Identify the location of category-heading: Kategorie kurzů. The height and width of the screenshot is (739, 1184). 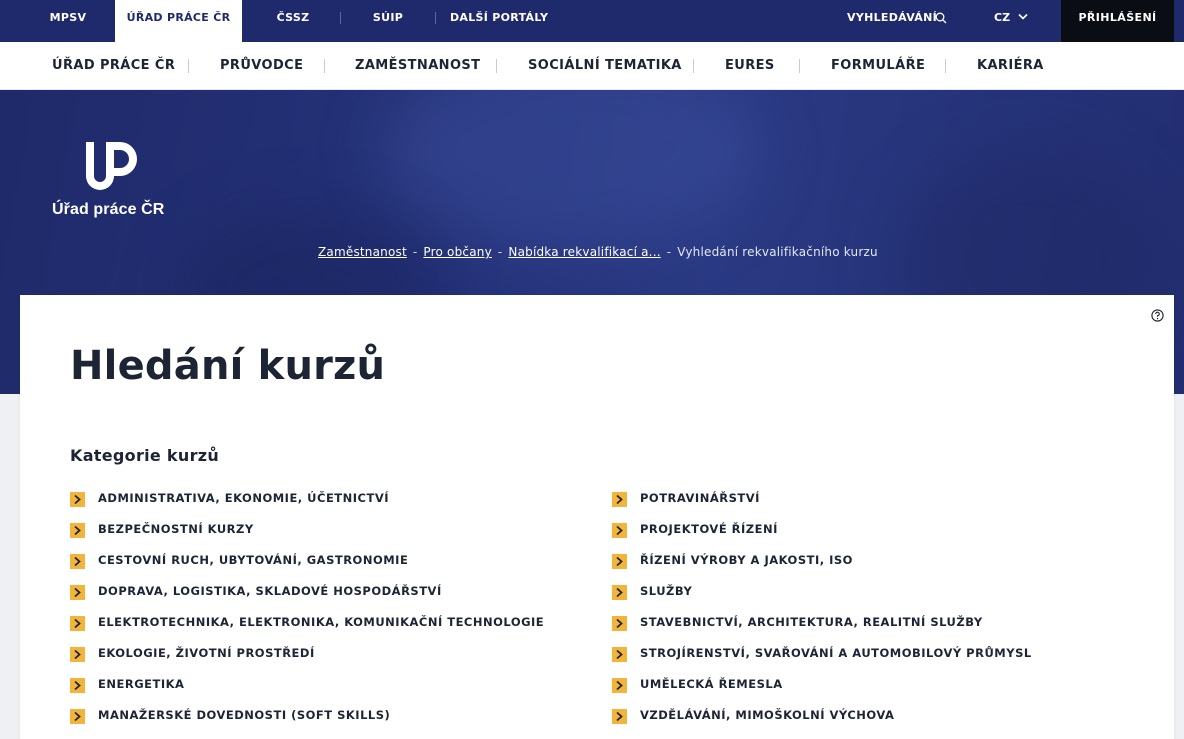
(145, 455).